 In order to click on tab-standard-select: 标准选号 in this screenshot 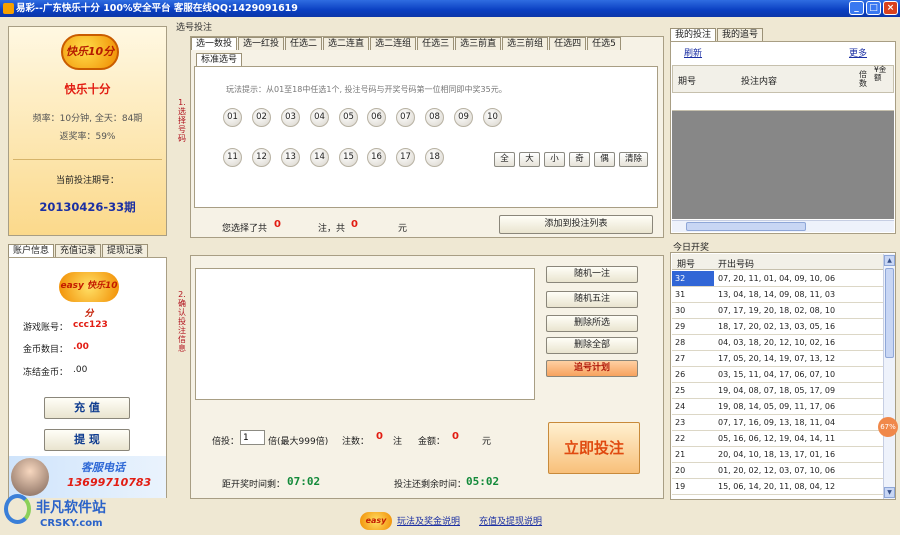, I will do `click(219, 59)`.